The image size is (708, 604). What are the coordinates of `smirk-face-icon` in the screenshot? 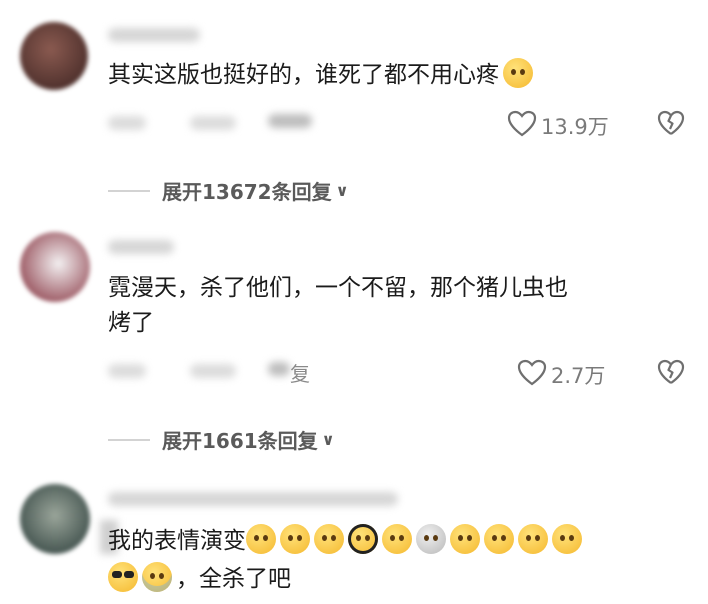 It's located at (295, 539).